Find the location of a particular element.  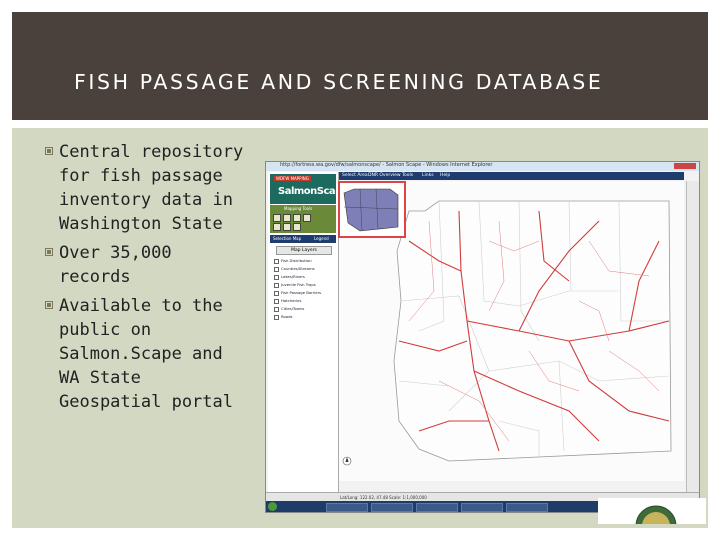

overview-map-graphic is located at coordinates (371, 210).